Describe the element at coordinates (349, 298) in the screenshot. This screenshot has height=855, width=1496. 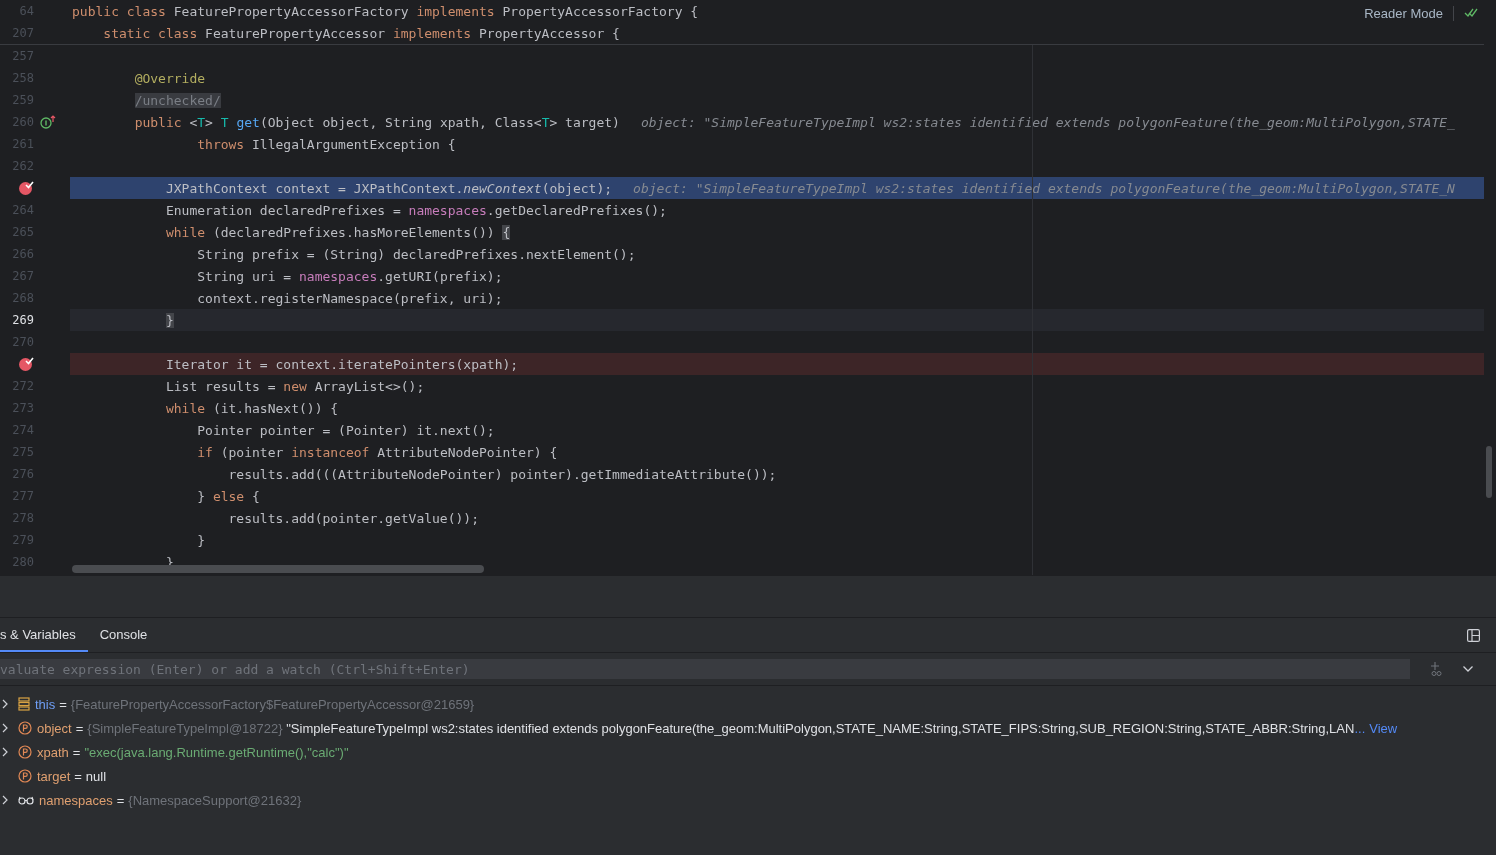
I see `code-line: context.registerNamespace(prefix, uri);` at that location.